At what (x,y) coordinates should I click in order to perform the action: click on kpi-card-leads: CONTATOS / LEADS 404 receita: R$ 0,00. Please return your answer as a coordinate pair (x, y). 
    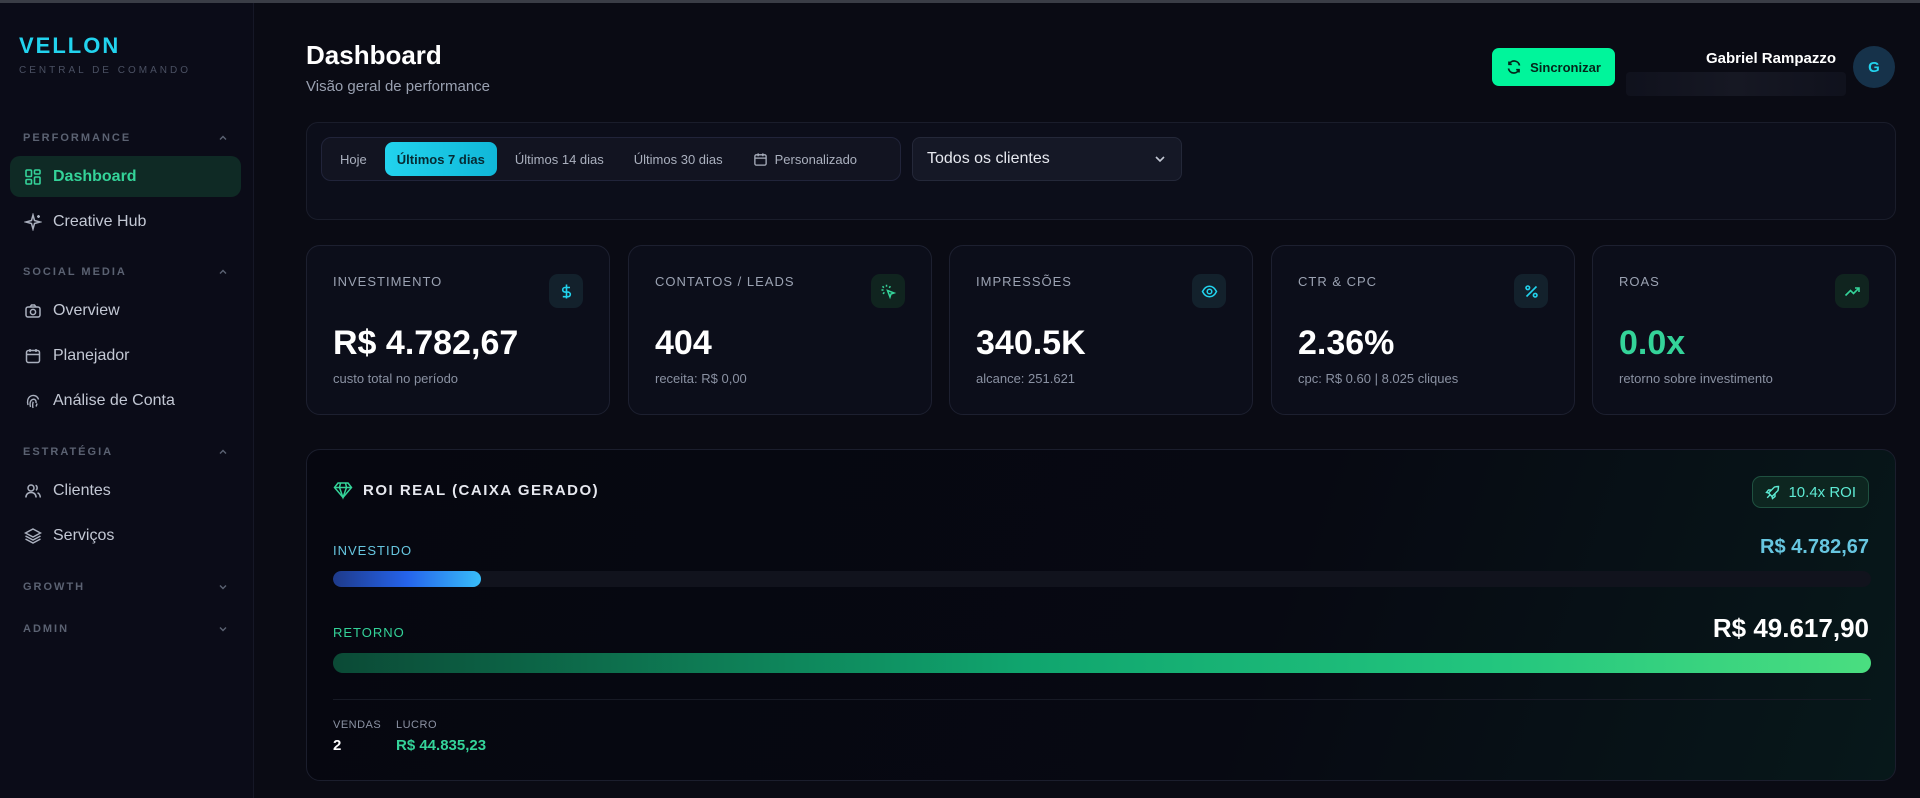
    Looking at the image, I should click on (780, 330).